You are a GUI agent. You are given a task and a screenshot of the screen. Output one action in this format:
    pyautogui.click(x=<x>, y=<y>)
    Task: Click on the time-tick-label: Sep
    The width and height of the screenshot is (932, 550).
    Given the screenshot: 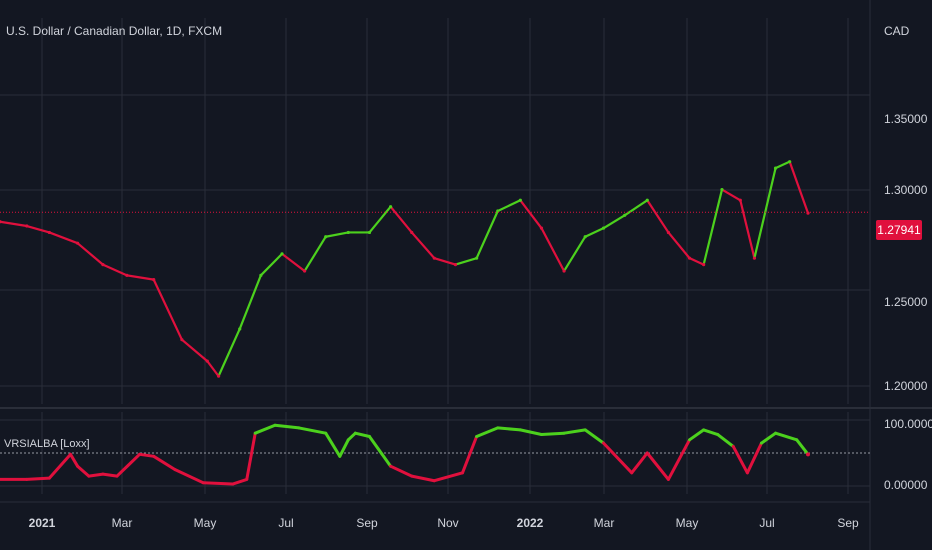 What is the action you would take?
    pyautogui.click(x=367, y=523)
    